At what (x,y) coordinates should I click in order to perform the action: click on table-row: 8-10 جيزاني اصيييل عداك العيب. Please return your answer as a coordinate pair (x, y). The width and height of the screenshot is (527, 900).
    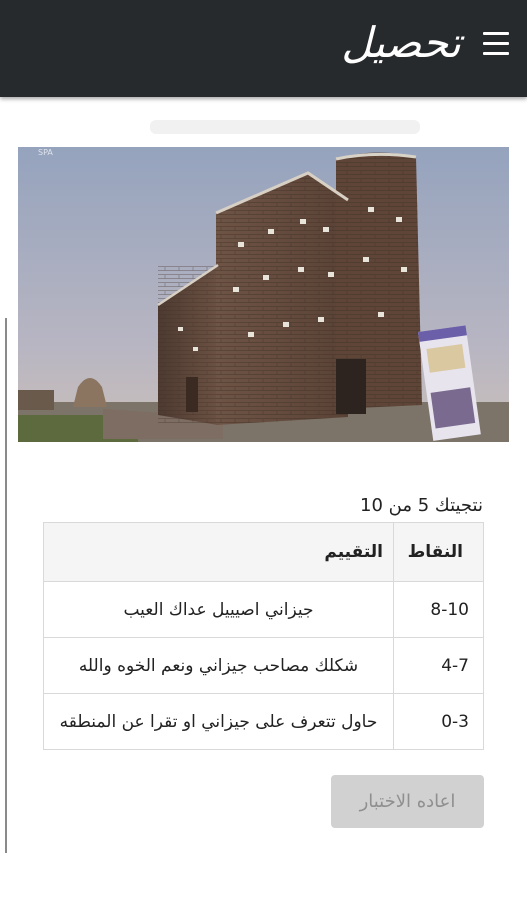
    Looking at the image, I should click on (263, 609).